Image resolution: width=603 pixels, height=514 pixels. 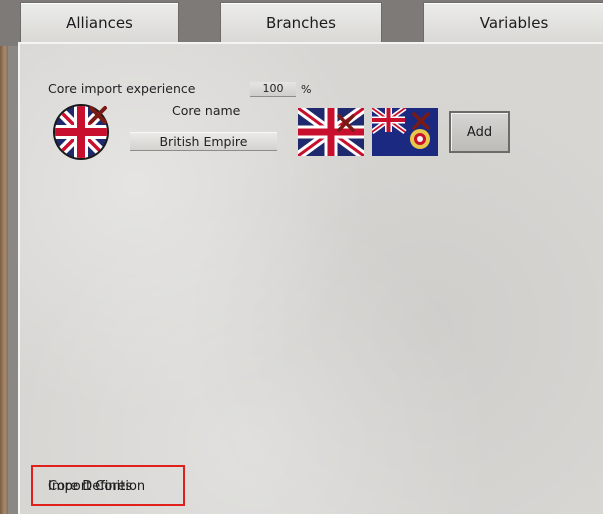 I want to click on tab-branches: Branches, so click(x=301, y=22).